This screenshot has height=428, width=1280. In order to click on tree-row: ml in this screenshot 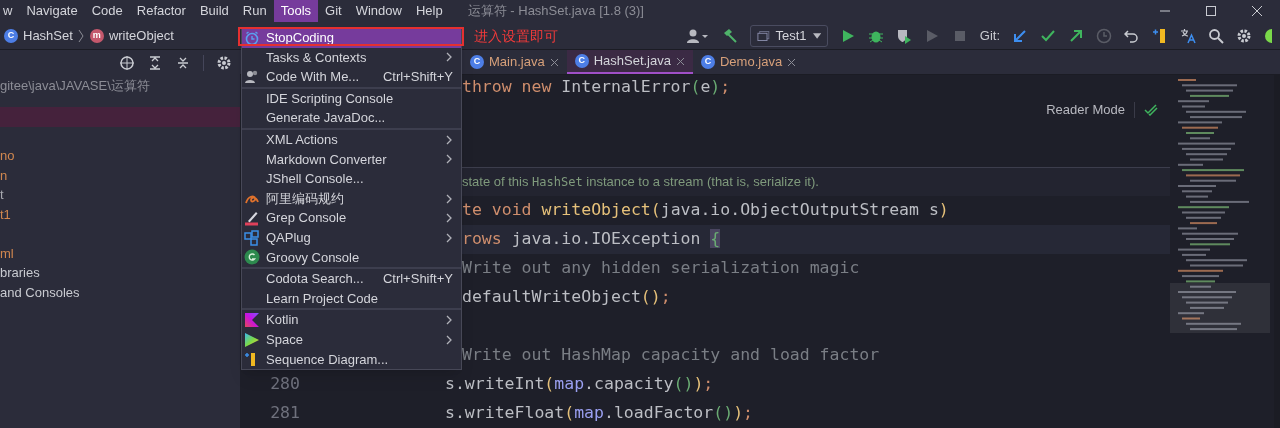, I will do `click(120, 253)`.